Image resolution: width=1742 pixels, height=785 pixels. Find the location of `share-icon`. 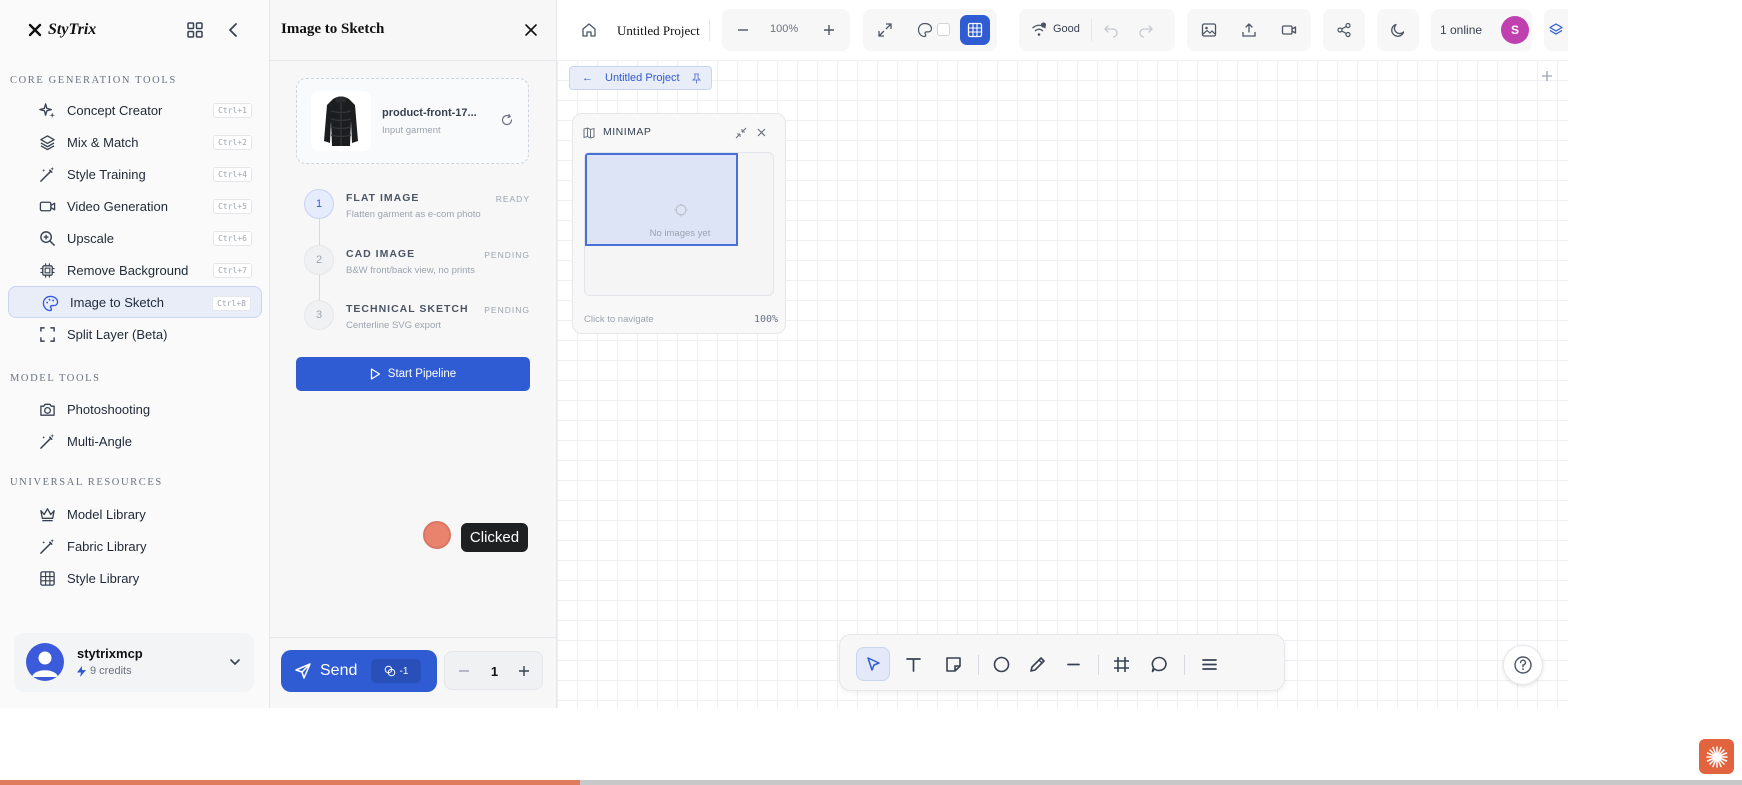

share-icon is located at coordinates (1344, 30).